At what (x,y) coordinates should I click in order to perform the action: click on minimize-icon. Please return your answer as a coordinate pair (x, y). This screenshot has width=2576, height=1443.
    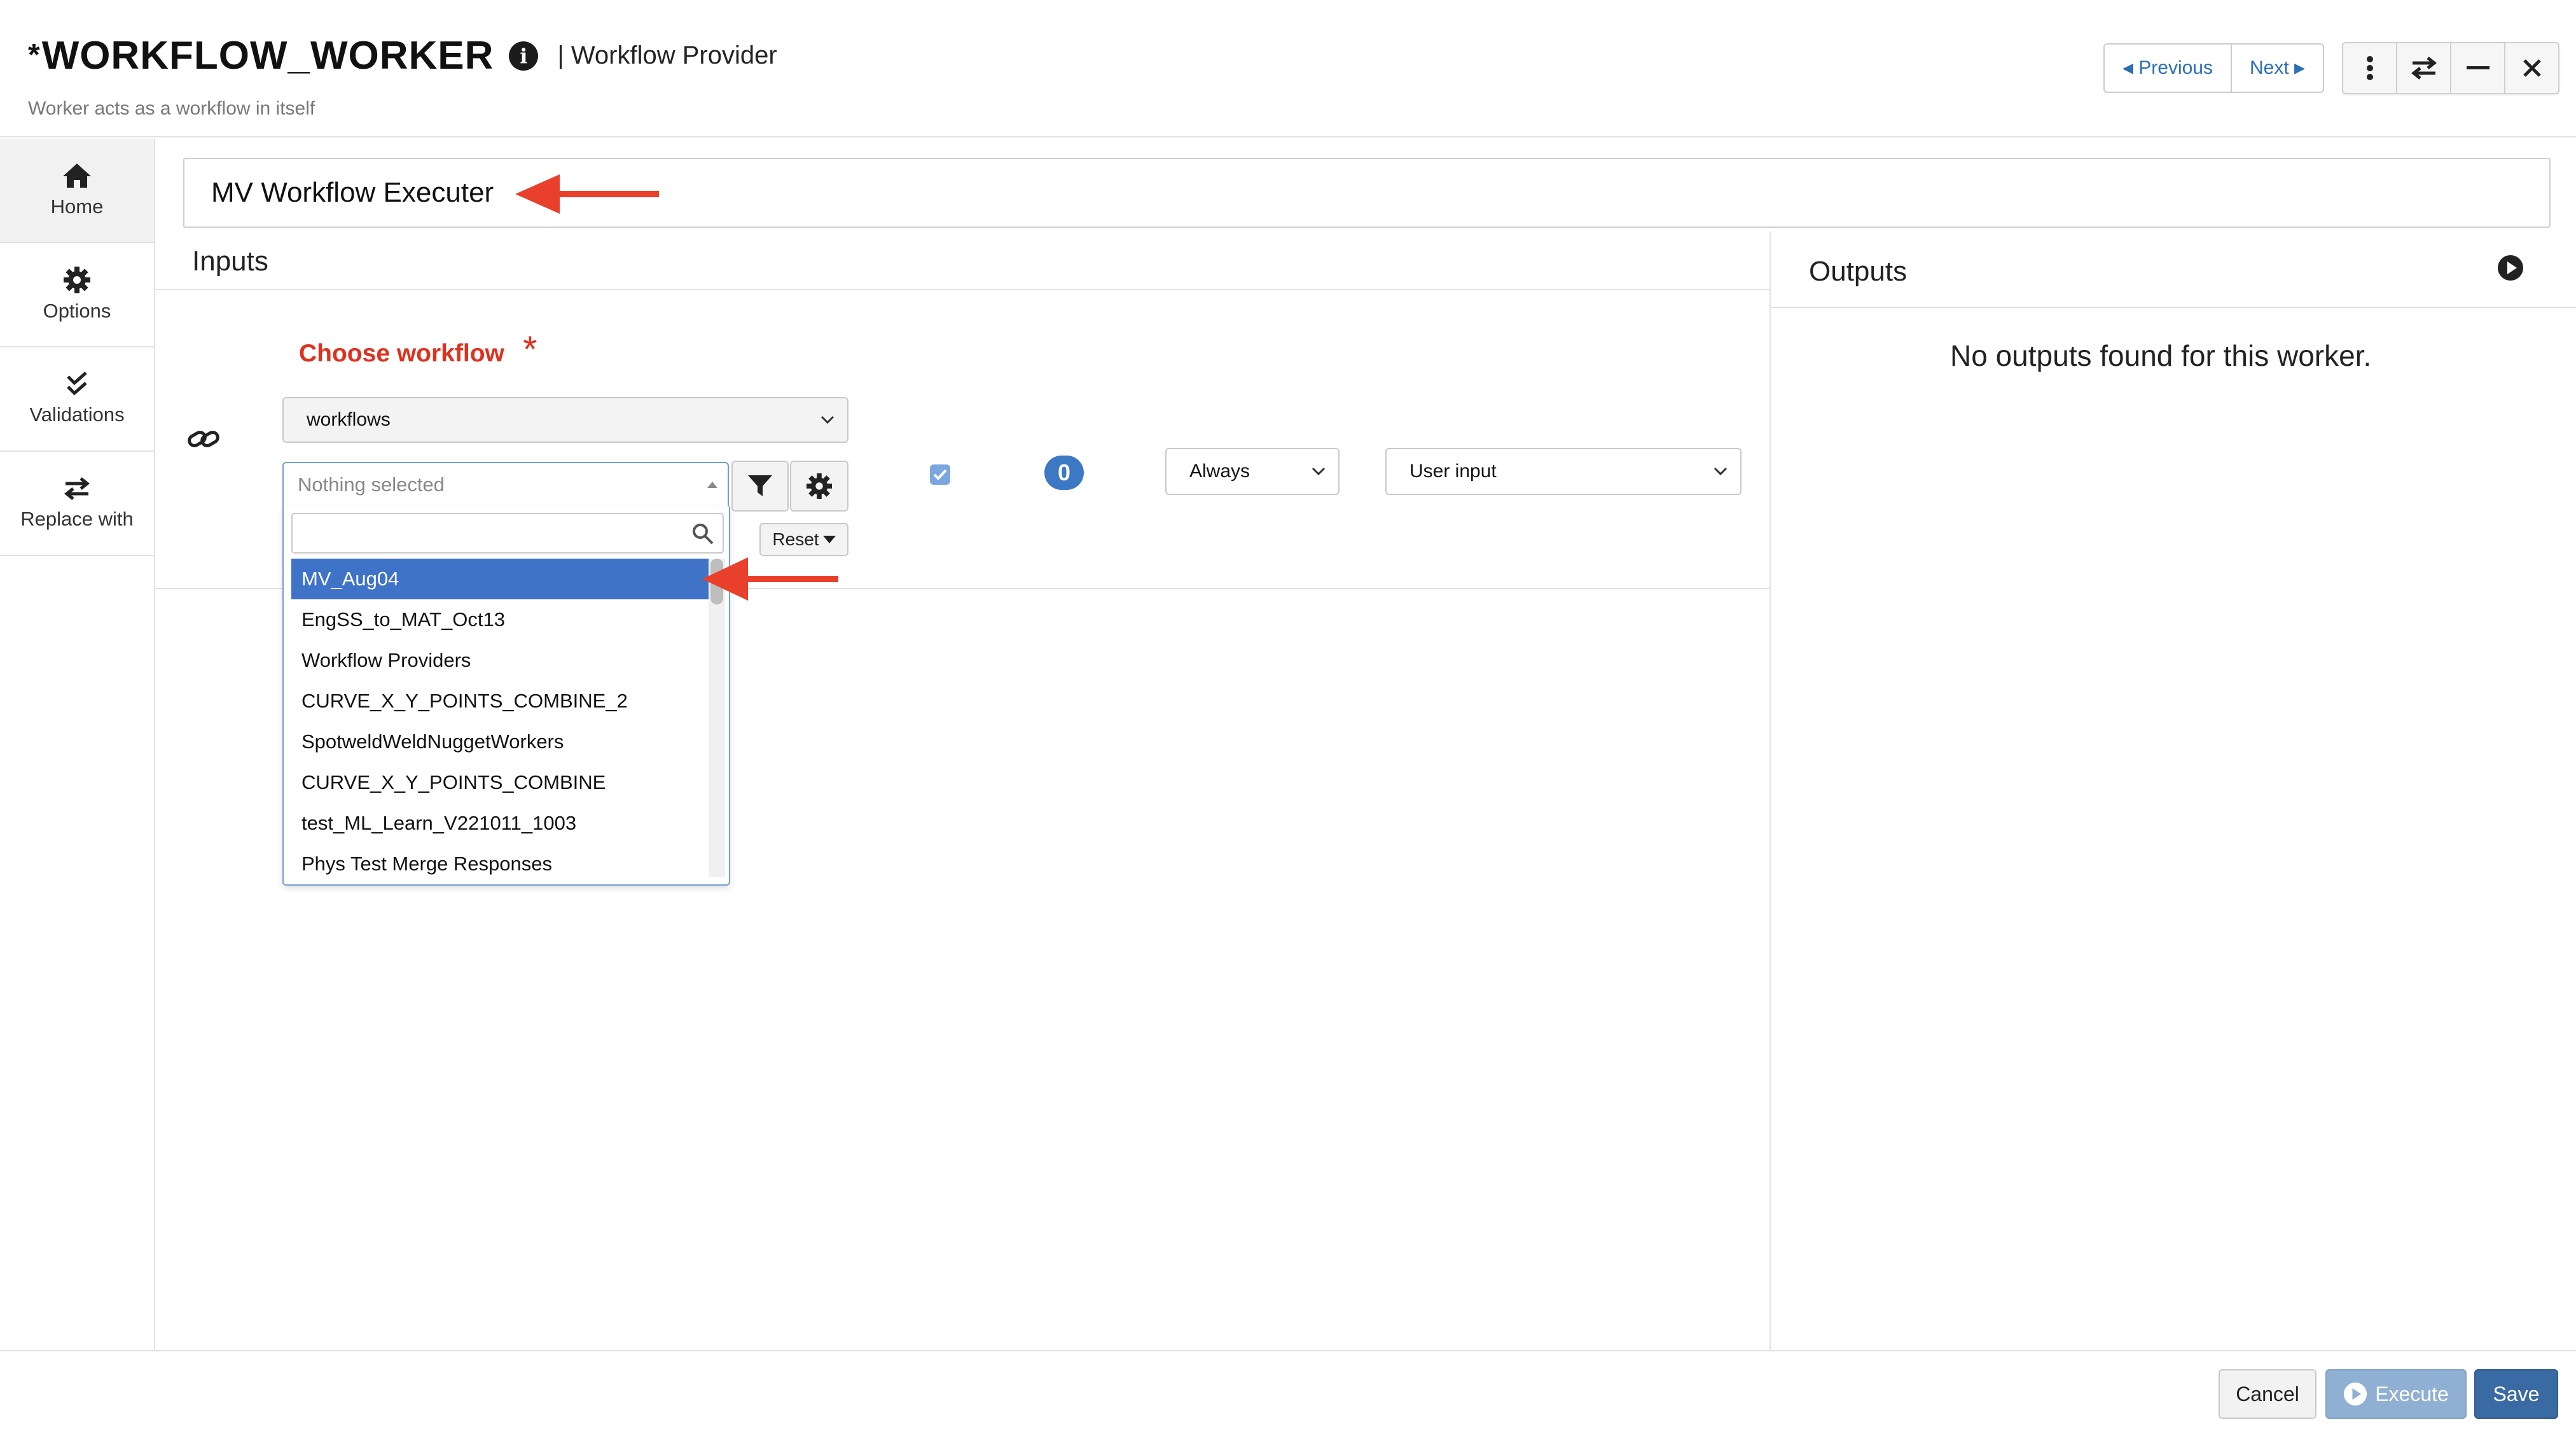
    Looking at the image, I should click on (2477, 67).